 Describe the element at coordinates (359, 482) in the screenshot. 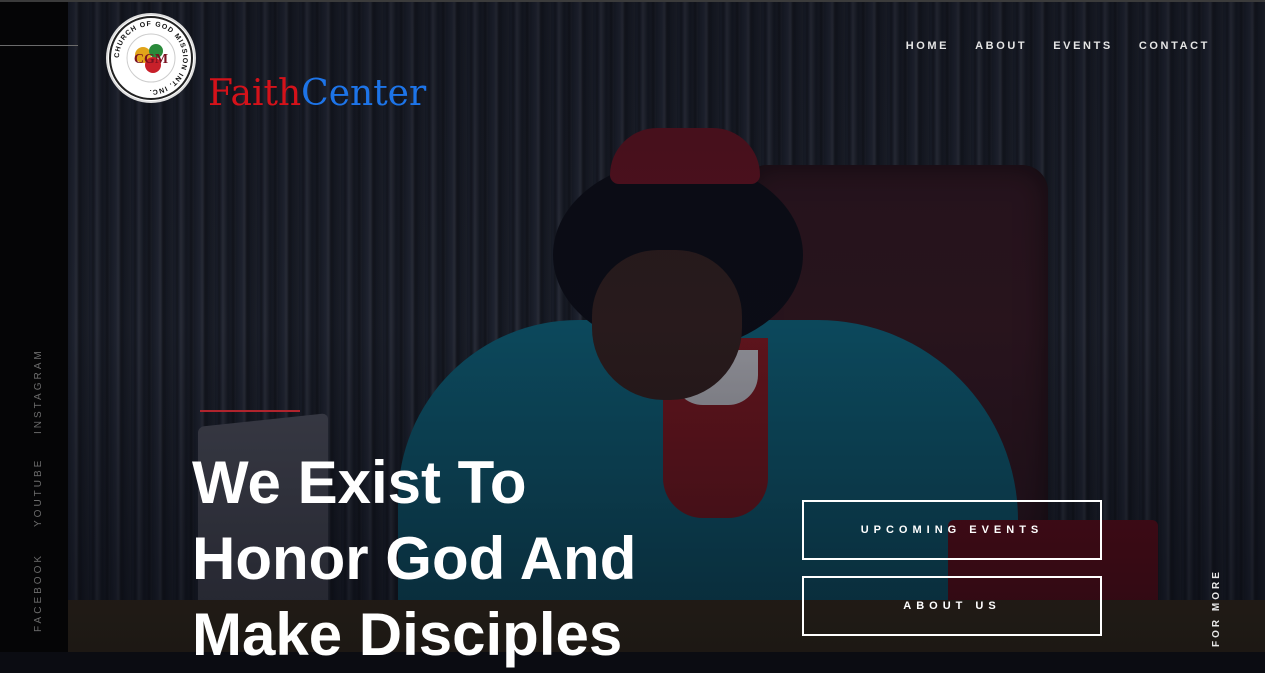

I see `hero-headline-line-1: We Exist To` at that location.